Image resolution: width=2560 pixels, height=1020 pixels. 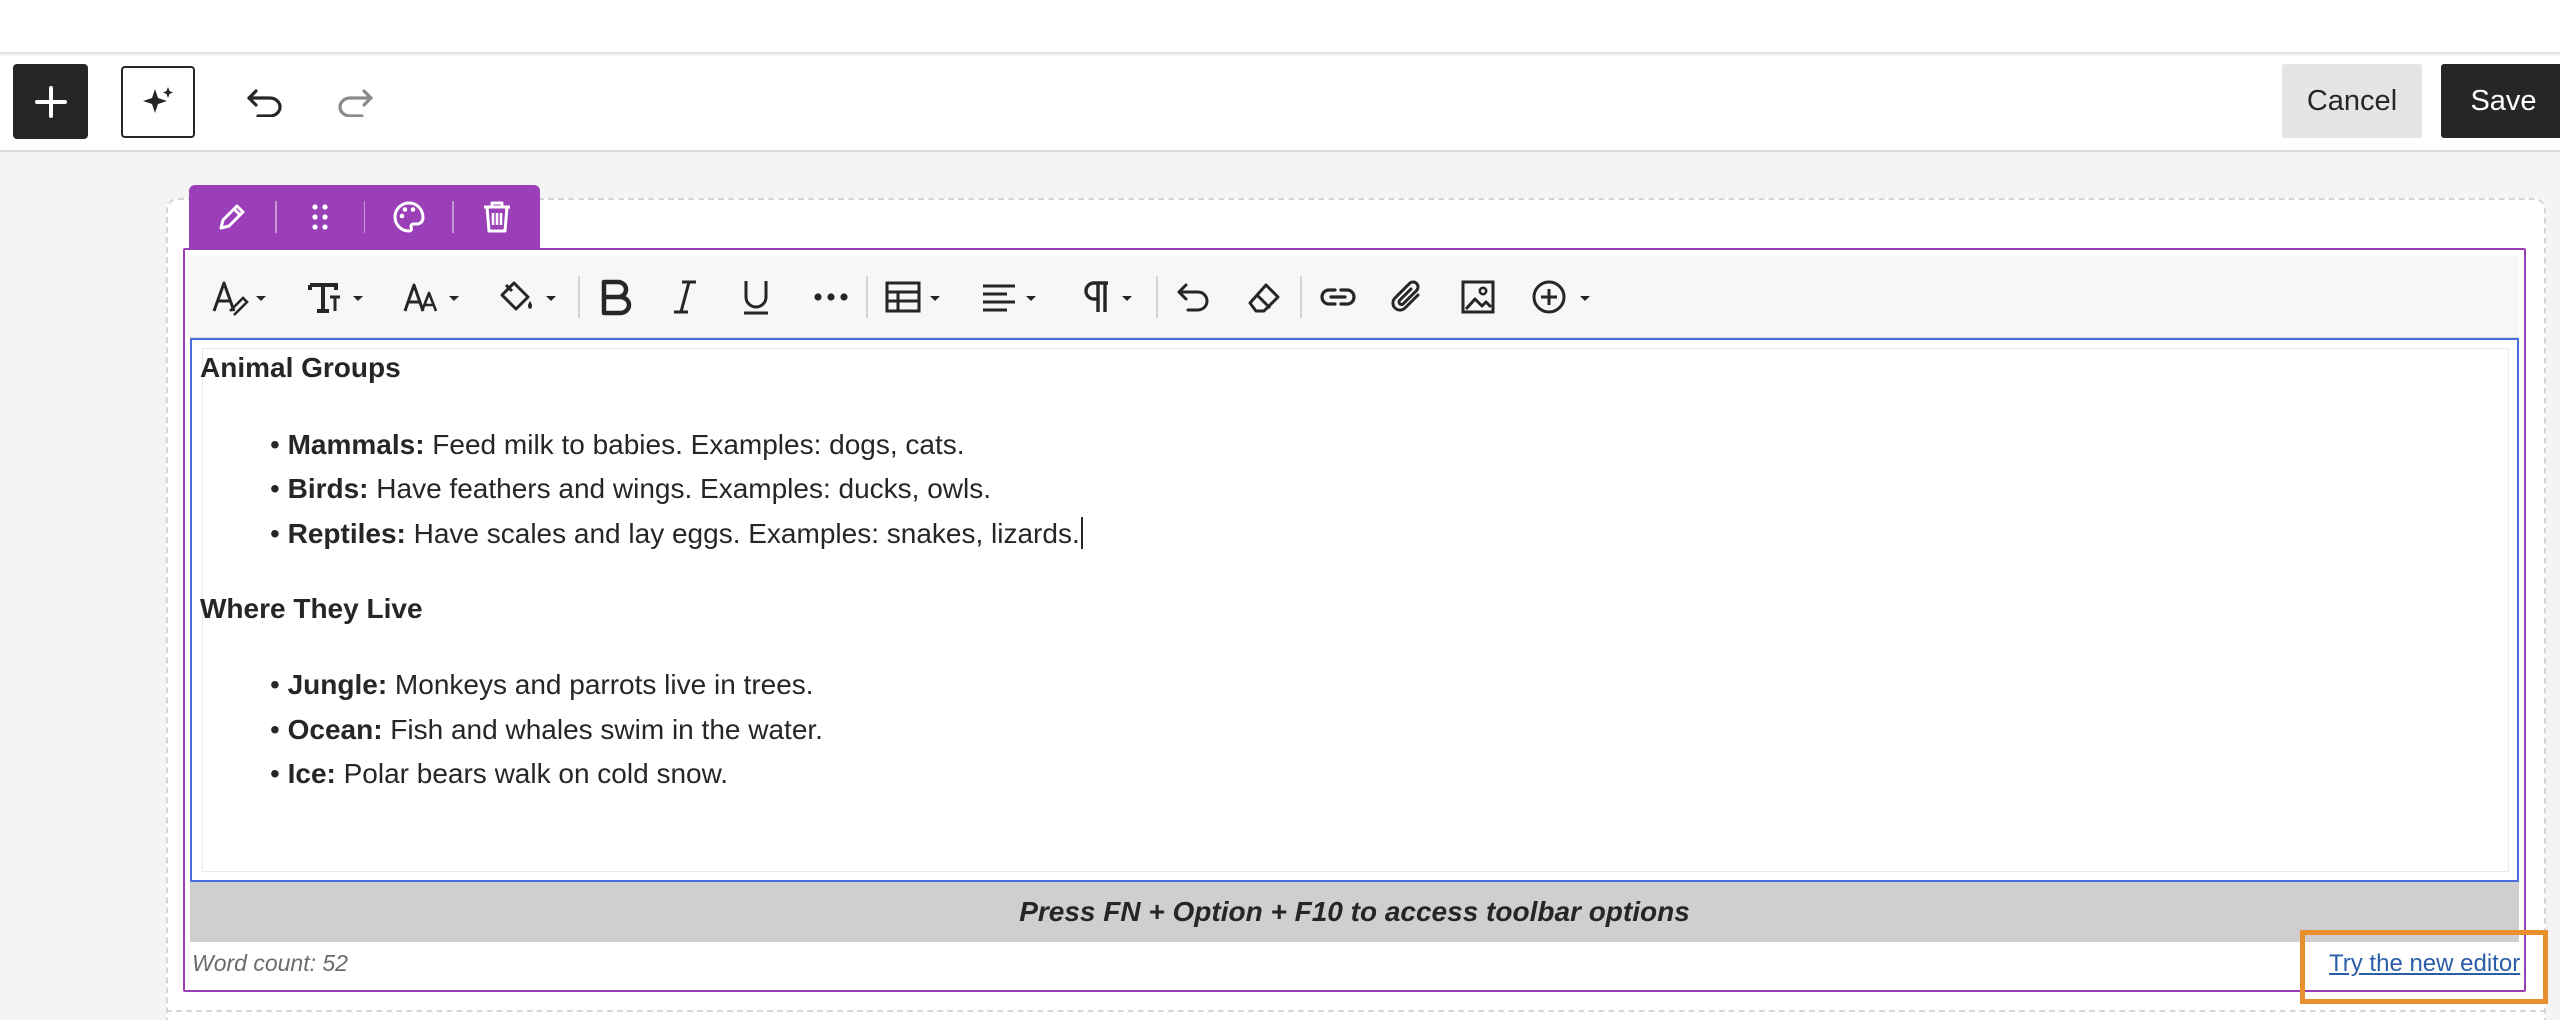 I want to click on align-dropdown, so click(x=1011, y=297).